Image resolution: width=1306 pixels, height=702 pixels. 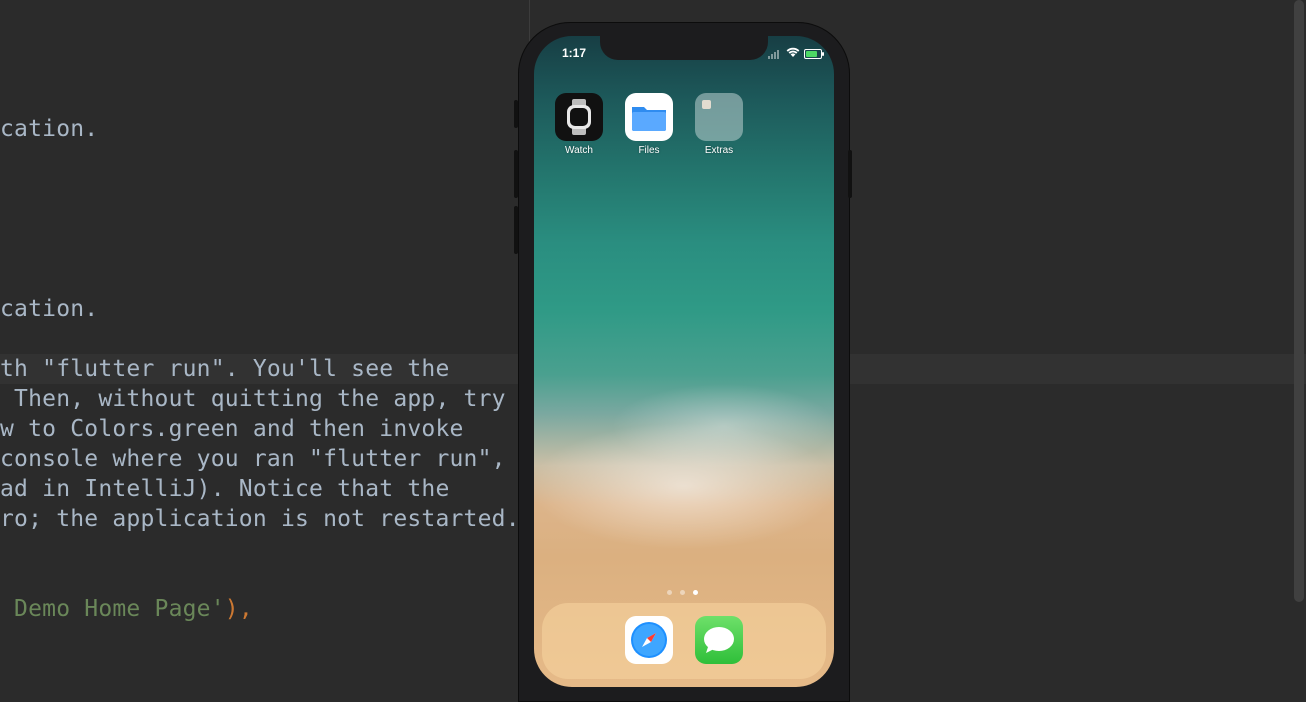 I want to click on apple-watch-icon, so click(x=579, y=117).